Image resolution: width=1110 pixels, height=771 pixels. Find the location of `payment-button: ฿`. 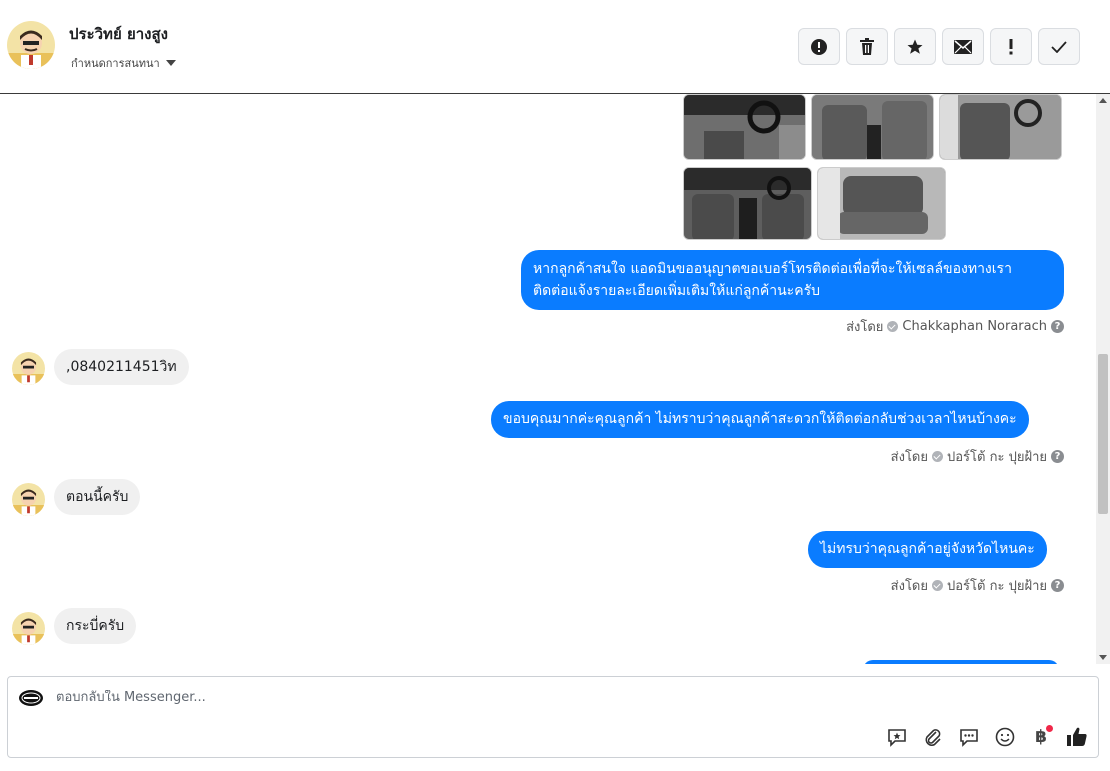

payment-button: ฿ is located at coordinates (1041, 737).